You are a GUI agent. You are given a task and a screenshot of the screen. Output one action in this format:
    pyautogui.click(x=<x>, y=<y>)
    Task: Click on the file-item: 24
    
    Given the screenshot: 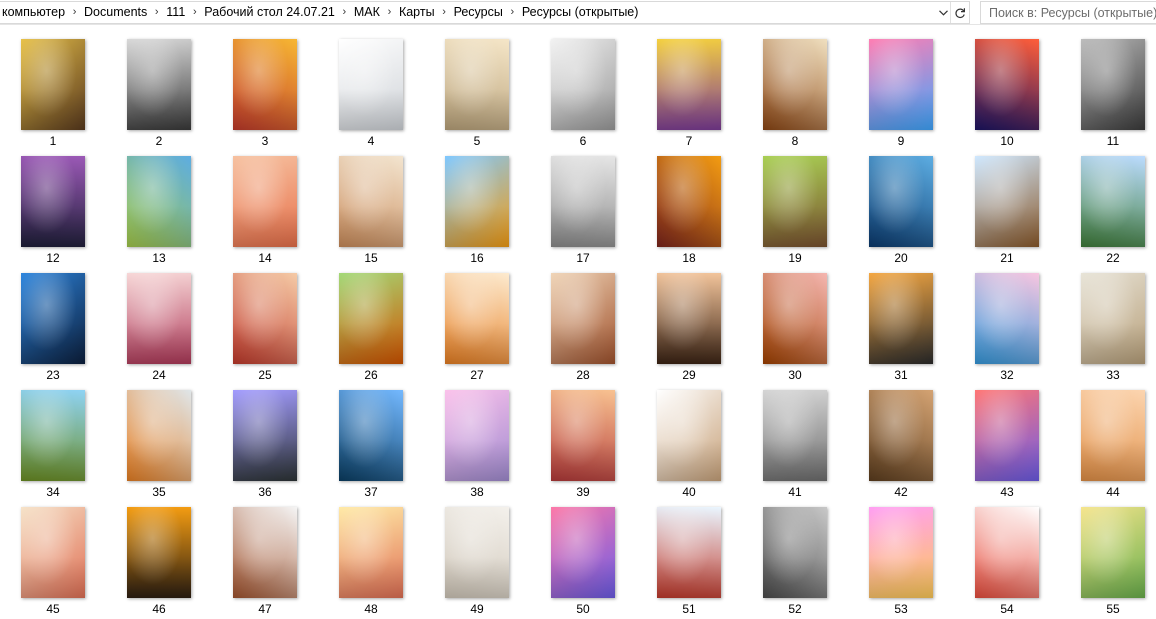 What is the action you would take?
    pyautogui.click(x=159, y=320)
    